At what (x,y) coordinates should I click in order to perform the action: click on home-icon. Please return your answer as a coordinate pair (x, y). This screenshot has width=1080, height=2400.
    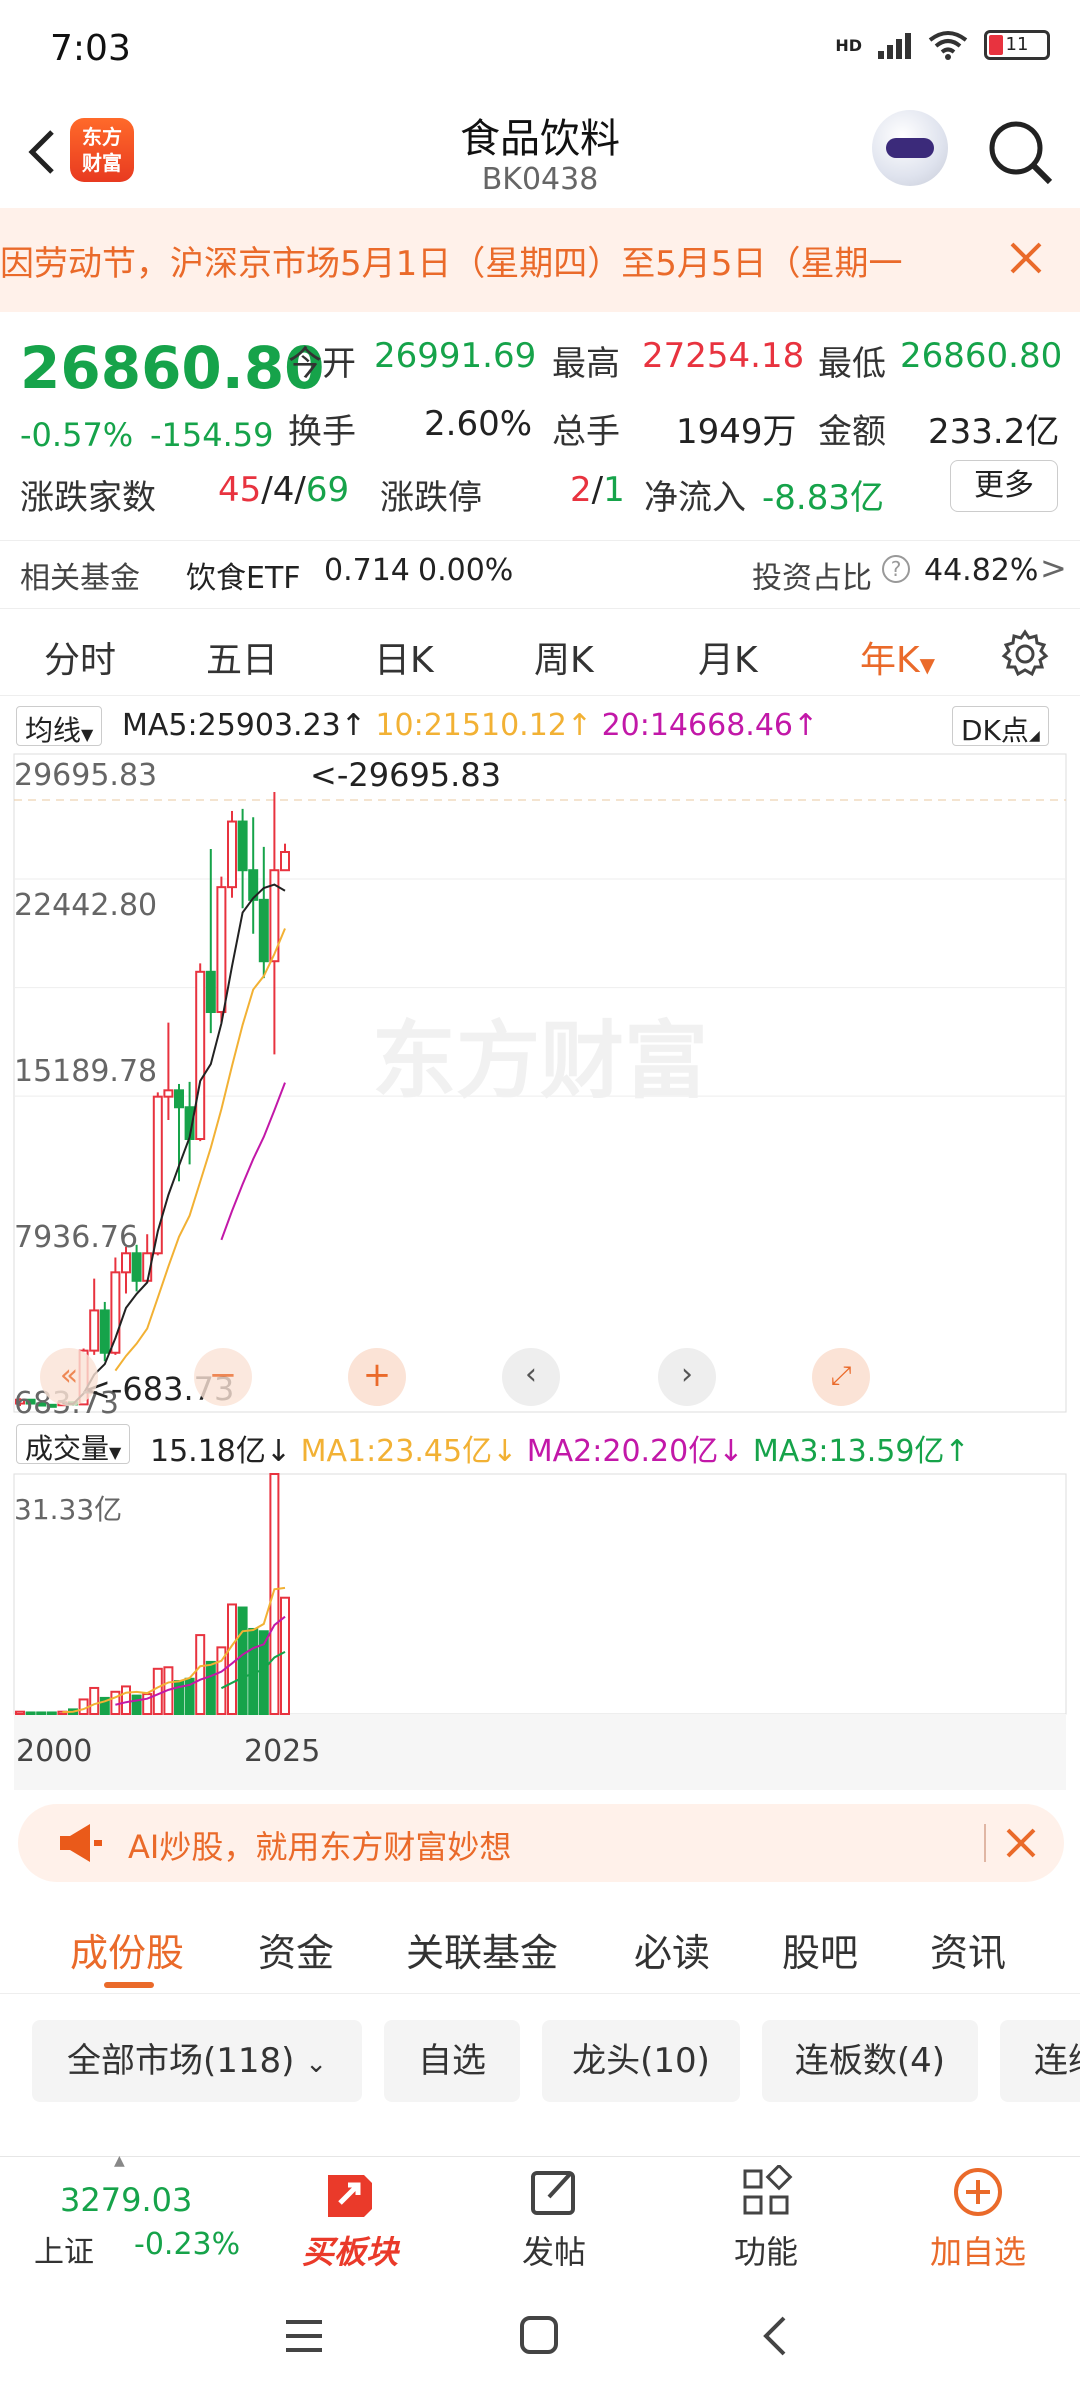
    Looking at the image, I should click on (539, 2335).